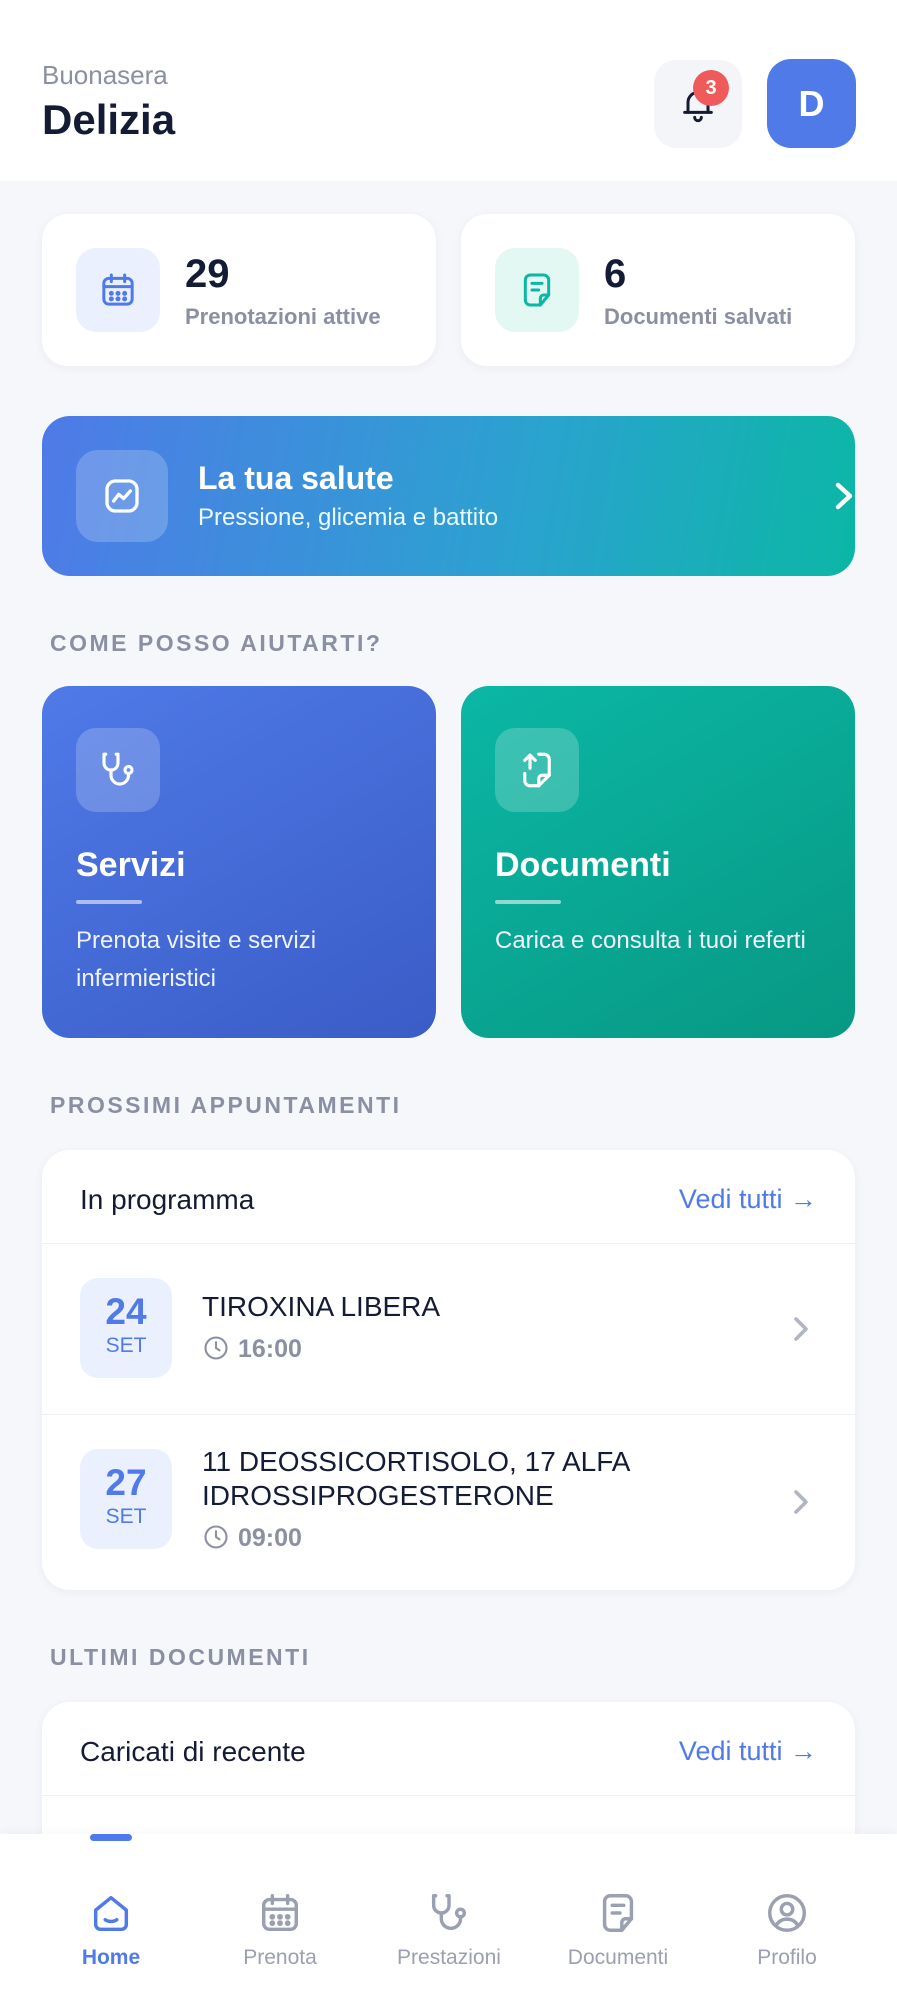 This screenshot has height=2000, width=897. Describe the element at coordinates (698, 316) in the screenshot. I see `stat-label: Documenti salvati` at that location.